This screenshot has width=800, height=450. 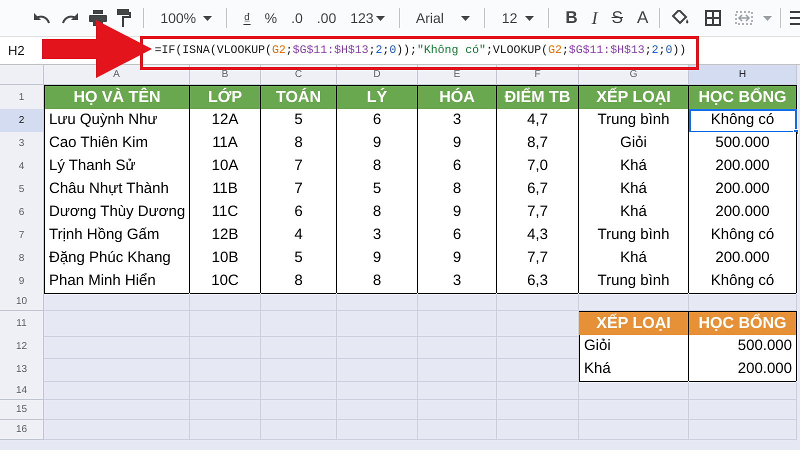 What do you see at coordinates (22, 258) in the screenshot?
I see `row-header: 8` at bounding box center [22, 258].